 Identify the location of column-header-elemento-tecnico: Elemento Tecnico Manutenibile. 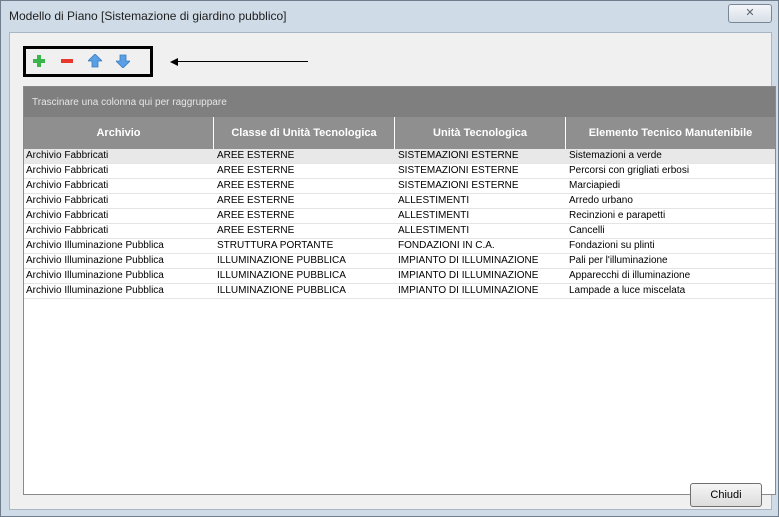
(670, 133).